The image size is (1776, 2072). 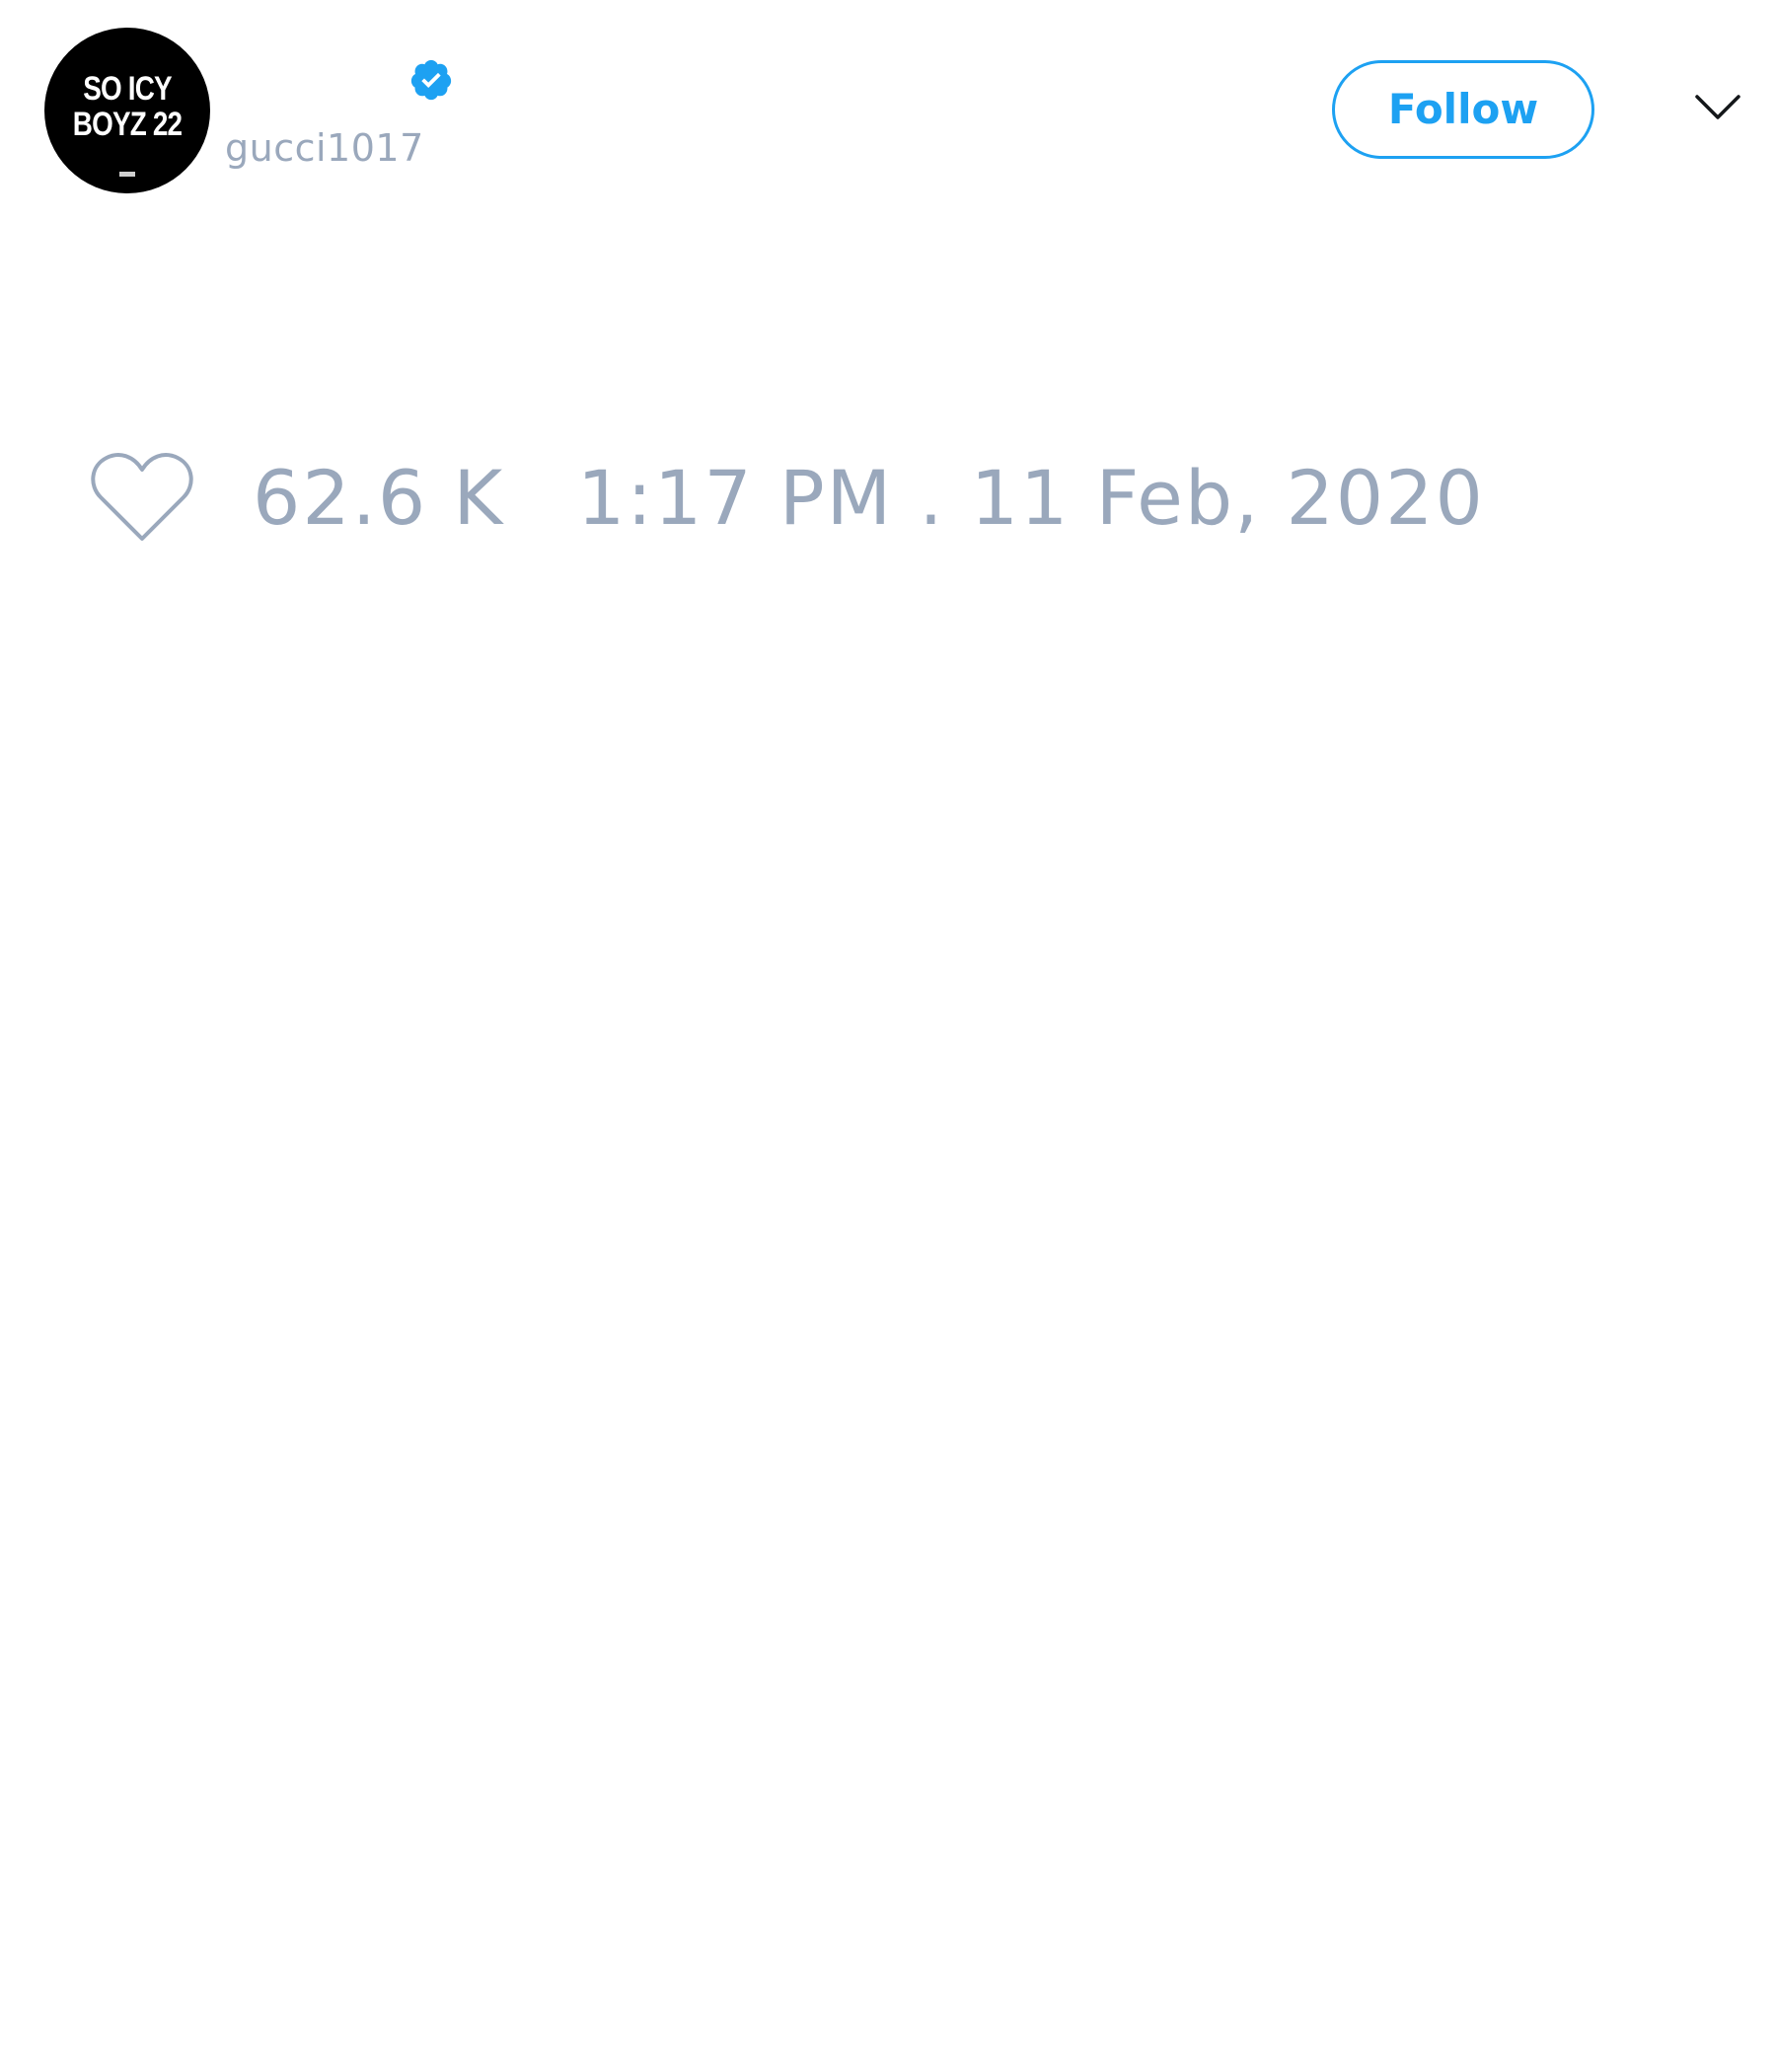 What do you see at coordinates (325, 148) in the screenshot?
I see `author-handle: gucci1017` at bounding box center [325, 148].